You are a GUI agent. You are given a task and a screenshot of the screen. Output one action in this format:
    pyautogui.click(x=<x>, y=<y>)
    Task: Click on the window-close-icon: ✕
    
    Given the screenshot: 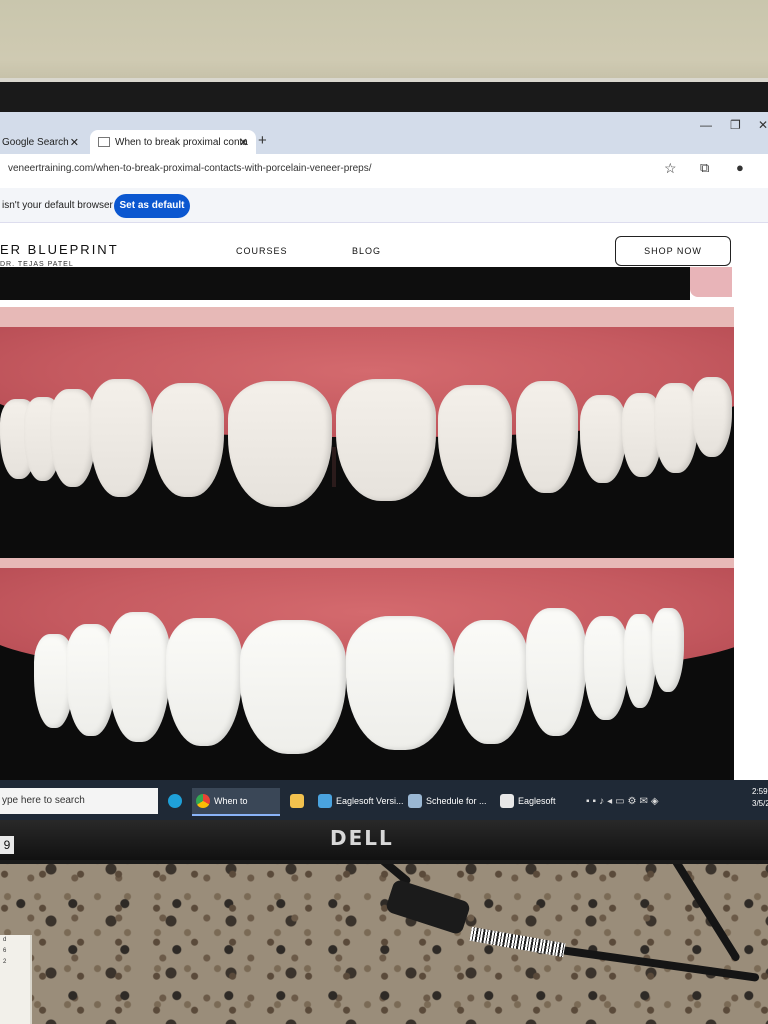 What is the action you would take?
    pyautogui.click(x=763, y=125)
    